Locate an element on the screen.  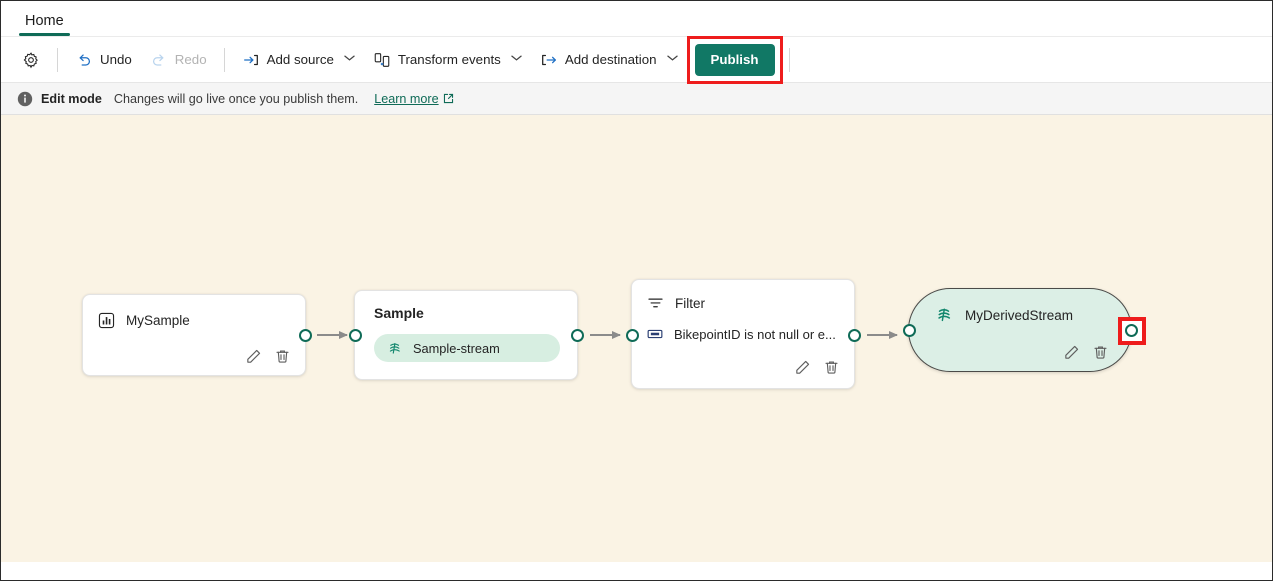
gear-icon is located at coordinates (31, 60).